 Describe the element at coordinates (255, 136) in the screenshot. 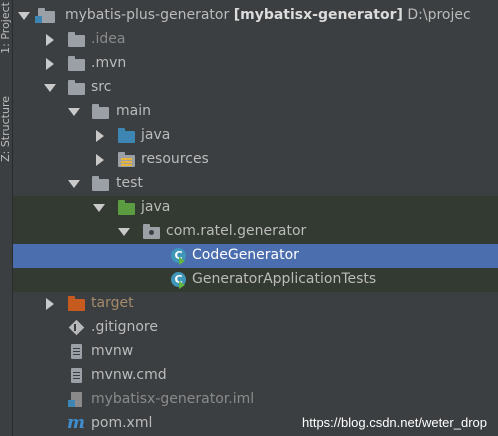

I see `tree-node-main-java: java` at that location.